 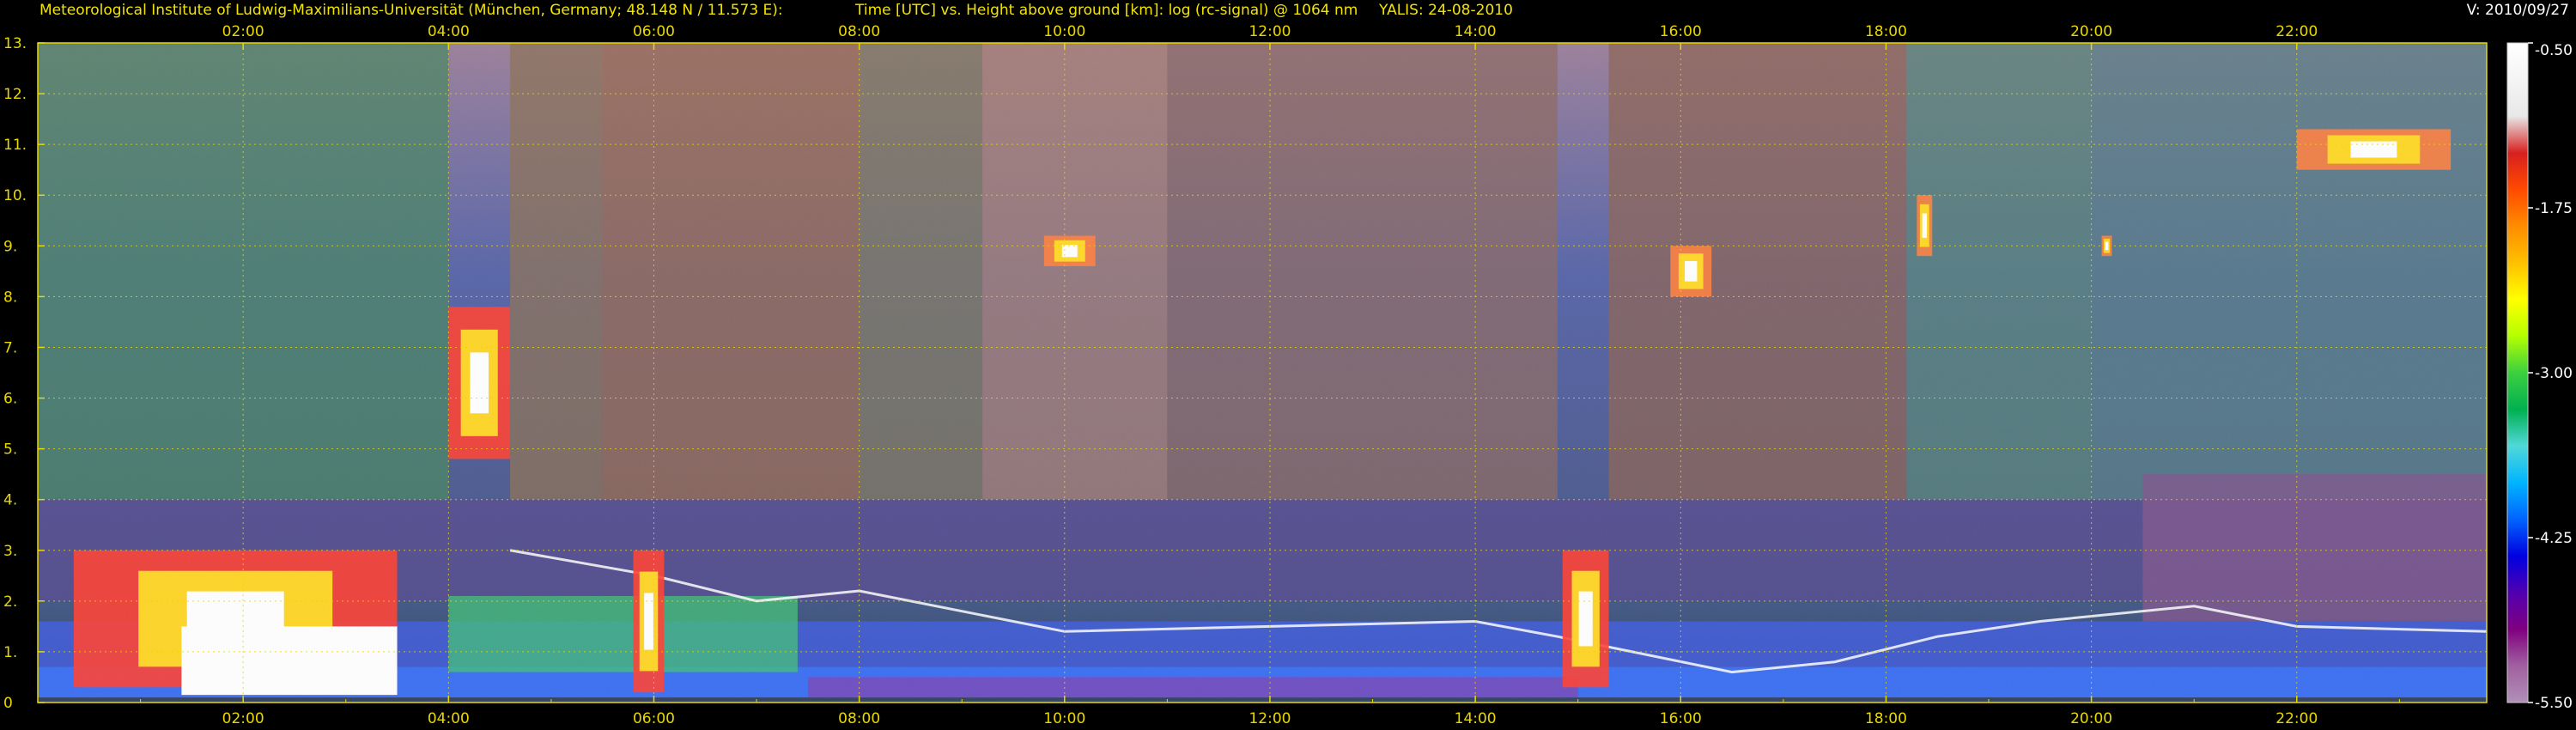 I want to click on colorbar-bar, so click(x=2517, y=372).